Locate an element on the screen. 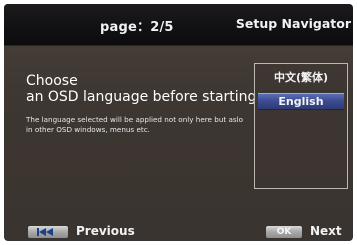 This screenshot has height=245, width=357. previous-label: Previous is located at coordinates (105, 231).